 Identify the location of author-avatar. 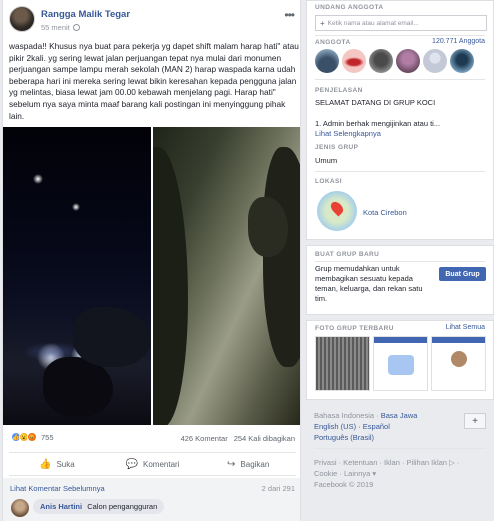
(22, 19).